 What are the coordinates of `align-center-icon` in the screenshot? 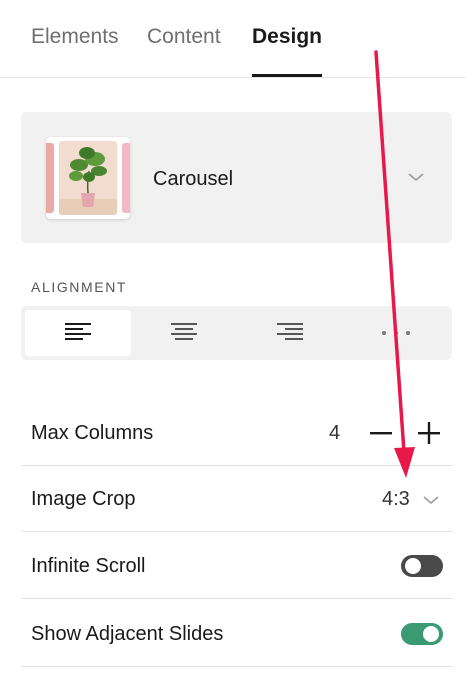 It's located at (184, 333).